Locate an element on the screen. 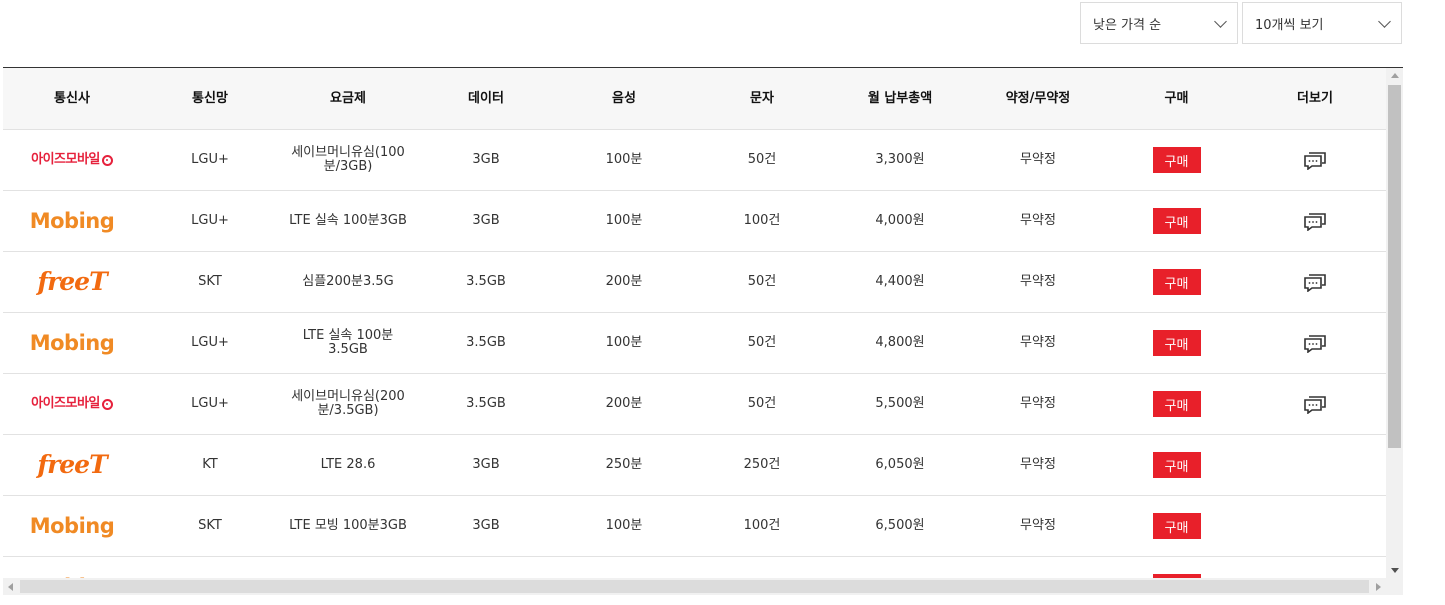  chevron-down-icon is located at coordinates (1384, 21).